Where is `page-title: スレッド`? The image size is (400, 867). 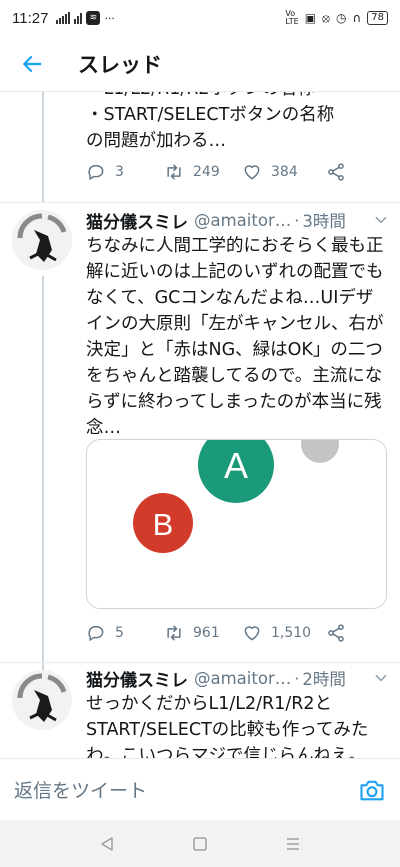
page-title: スレッド is located at coordinates (120, 64).